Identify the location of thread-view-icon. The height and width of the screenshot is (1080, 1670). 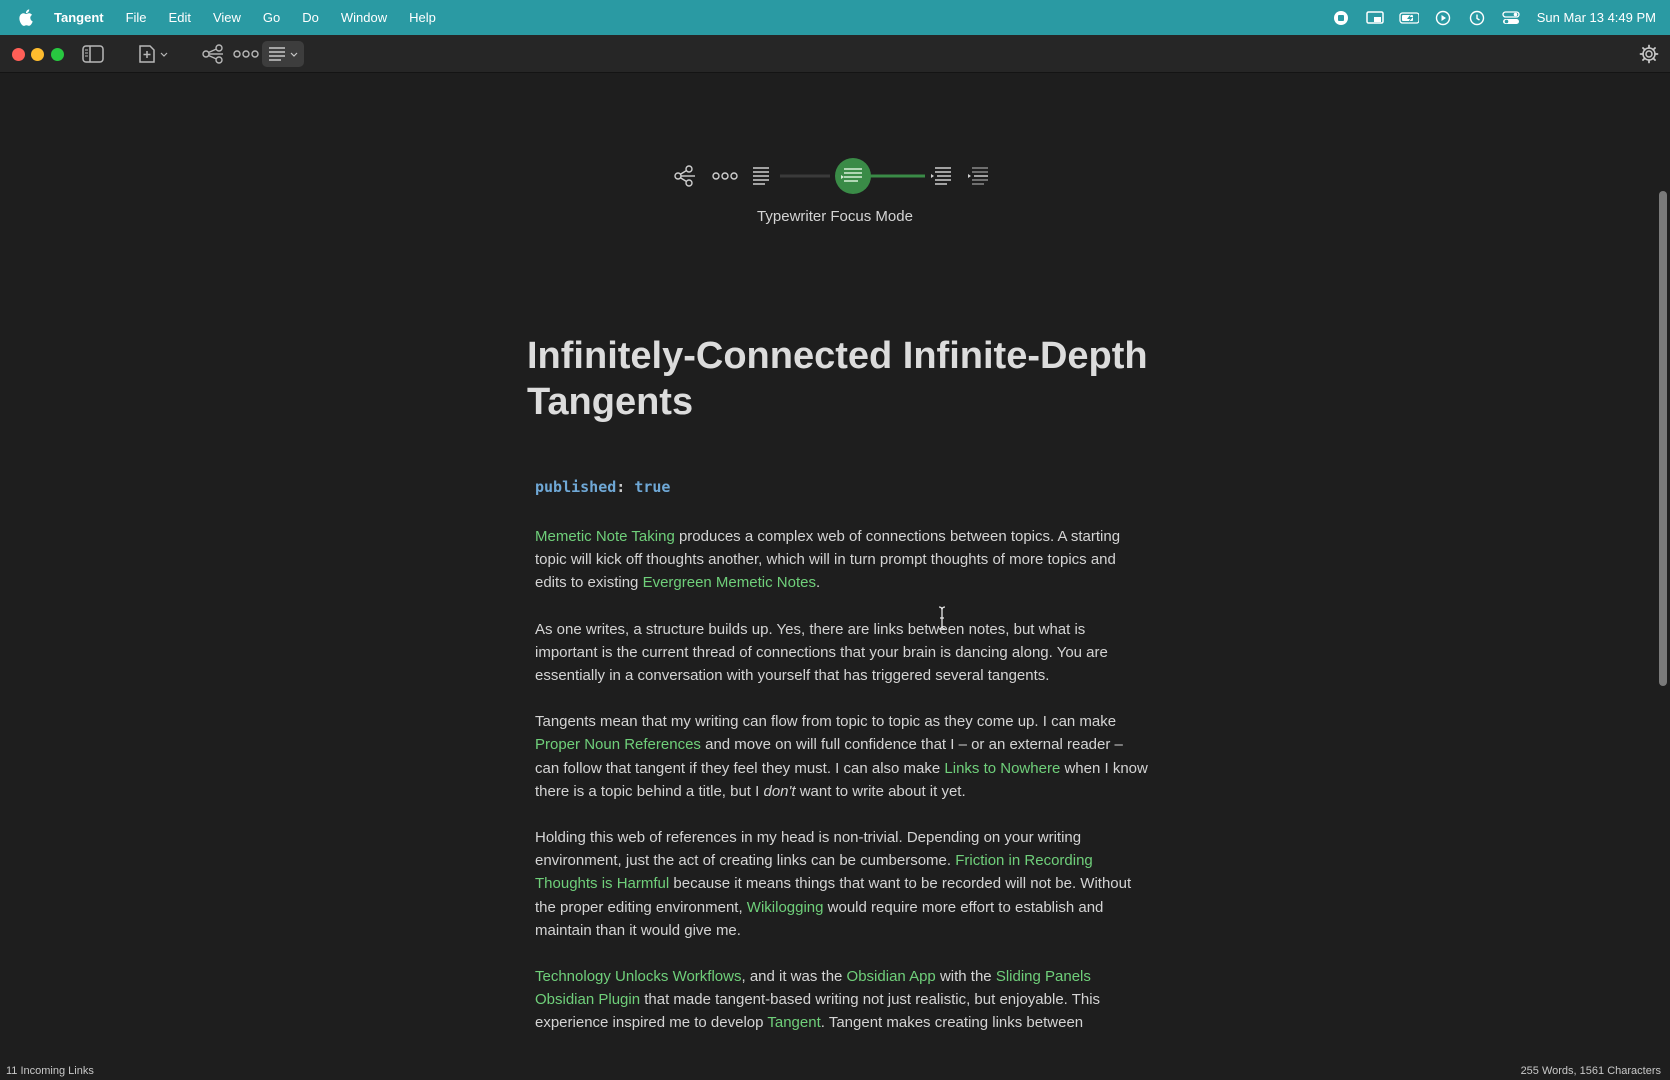
(246, 54).